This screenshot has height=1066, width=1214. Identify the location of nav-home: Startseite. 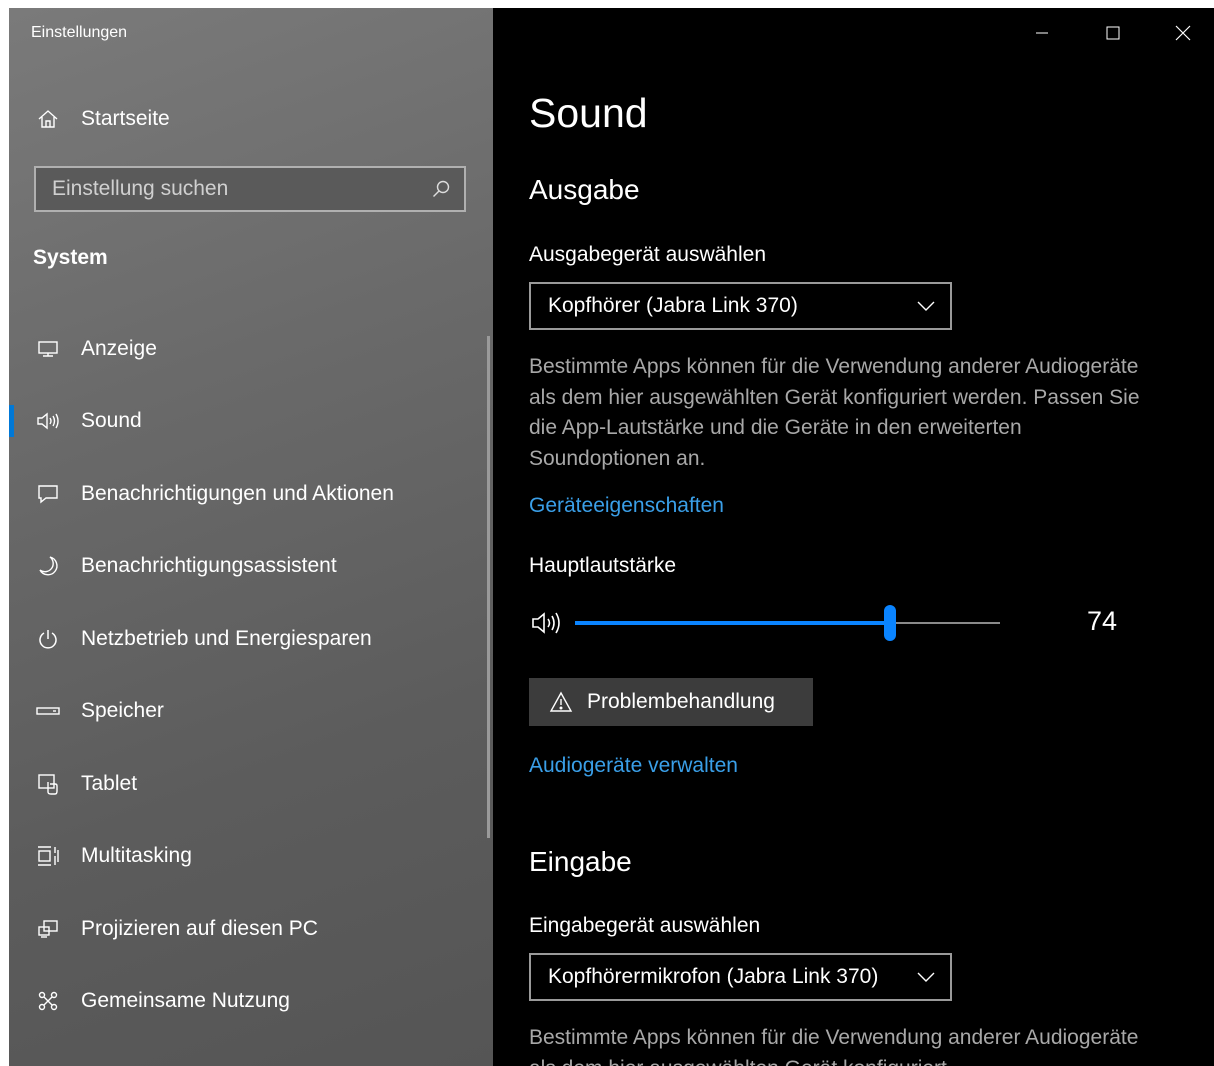
(251, 119).